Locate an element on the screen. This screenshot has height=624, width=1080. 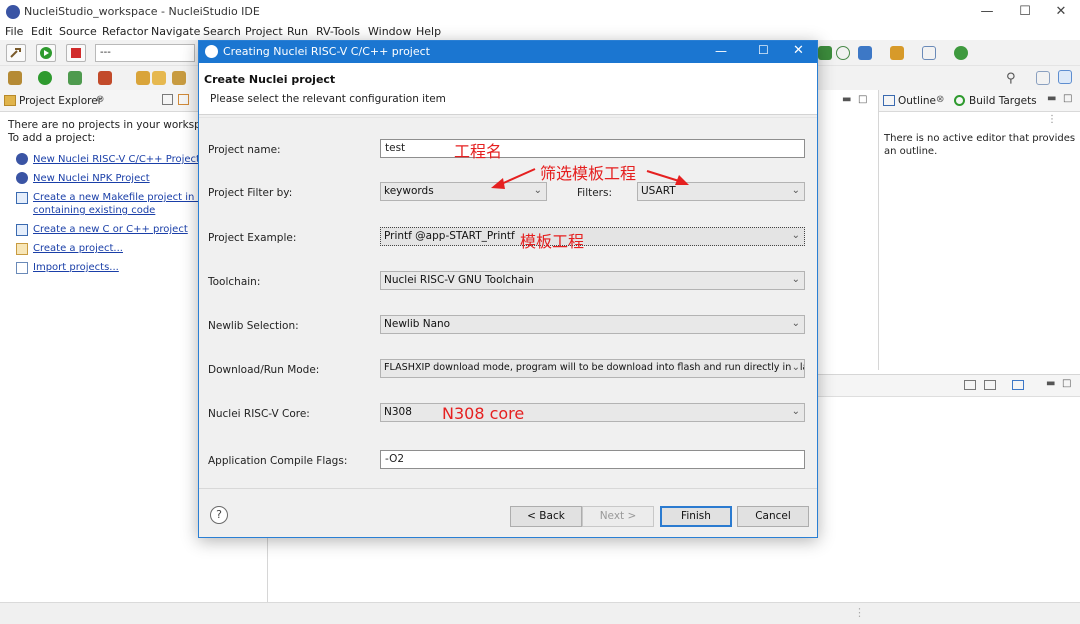
menu-refactor: Refactor is located at coordinates (125, 31).